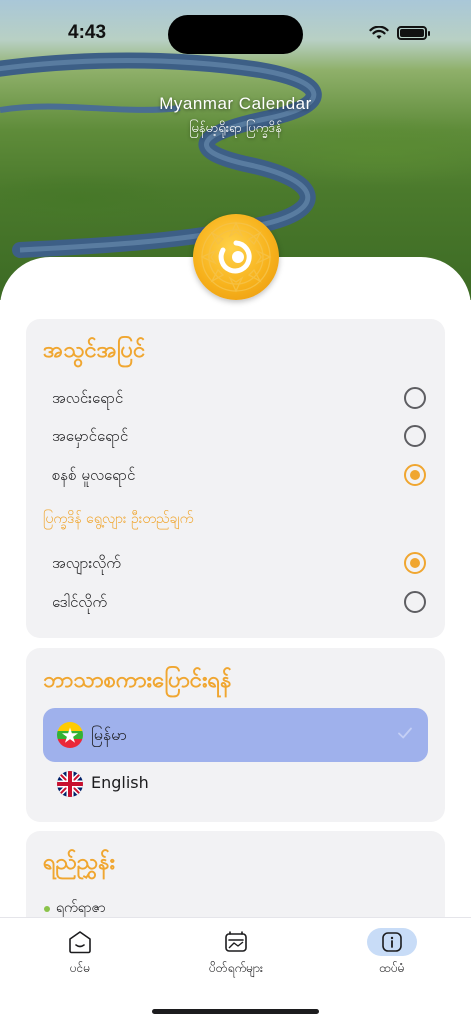  I want to click on direction-option-label: ဒေါင်လိုက်, so click(80, 602).